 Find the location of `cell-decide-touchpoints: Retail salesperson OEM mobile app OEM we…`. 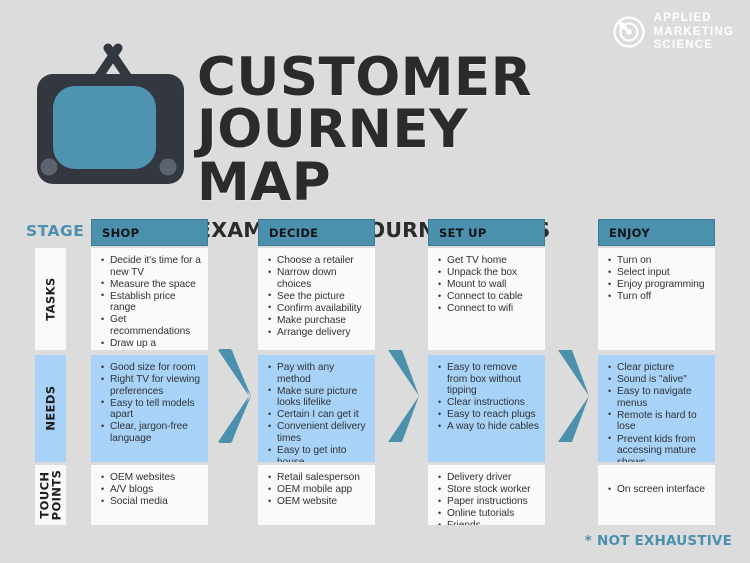

cell-decide-touchpoints: Retail salesperson OEM mobile app OEM we… is located at coordinates (316, 495).